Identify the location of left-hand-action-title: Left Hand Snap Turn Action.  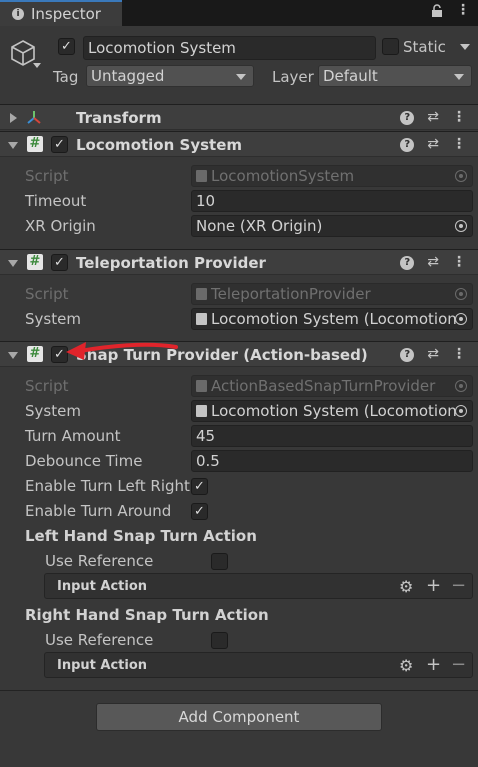
(141, 536).